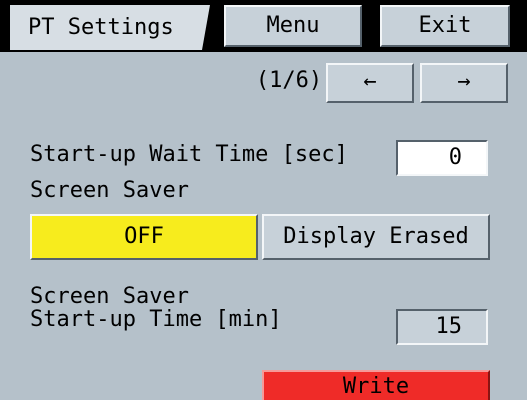 The width and height of the screenshot is (527, 400). What do you see at coordinates (109, 296) in the screenshot?
I see `screen-saver-time-label-line1: Screen Saver` at bounding box center [109, 296].